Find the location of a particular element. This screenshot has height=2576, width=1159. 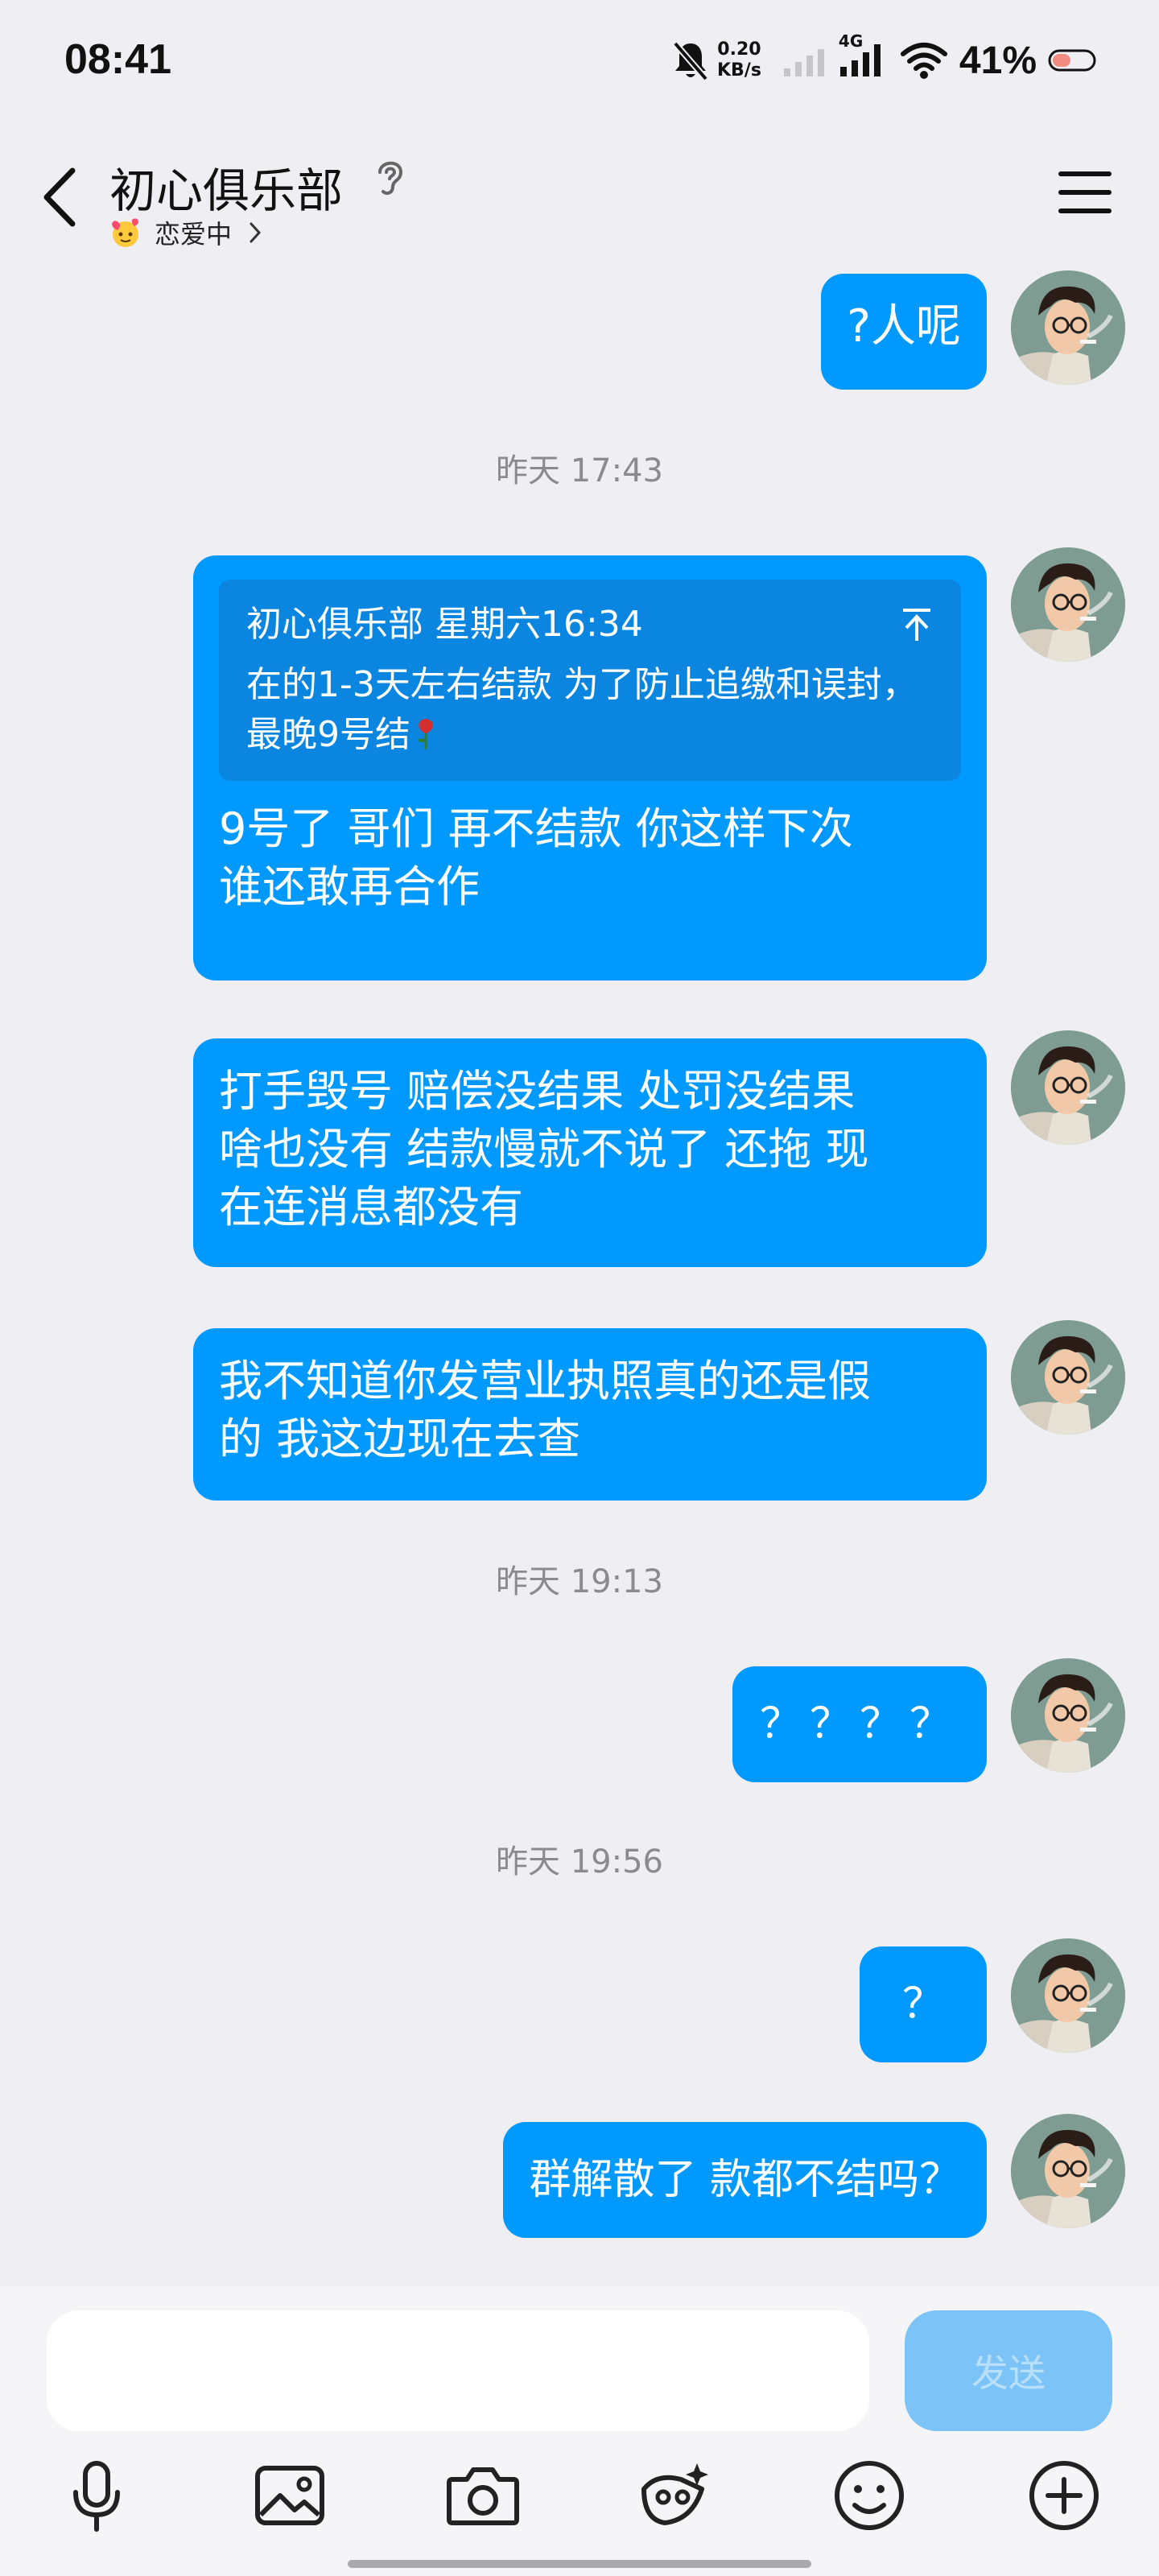

message-bubble: ？ is located at coordinates (923, 2004).